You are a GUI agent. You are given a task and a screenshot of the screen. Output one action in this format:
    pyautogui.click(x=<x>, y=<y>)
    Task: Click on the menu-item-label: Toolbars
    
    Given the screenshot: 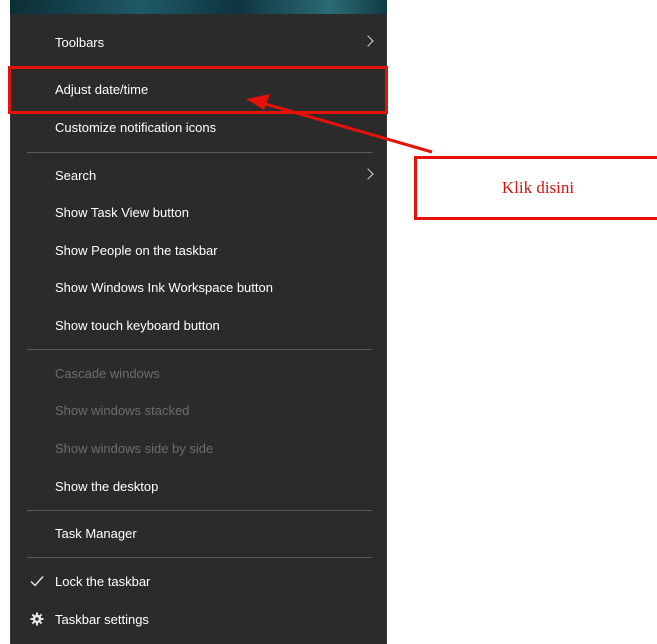 What is the action you would take?
    pyautogui.click(x=80, y=42)
    